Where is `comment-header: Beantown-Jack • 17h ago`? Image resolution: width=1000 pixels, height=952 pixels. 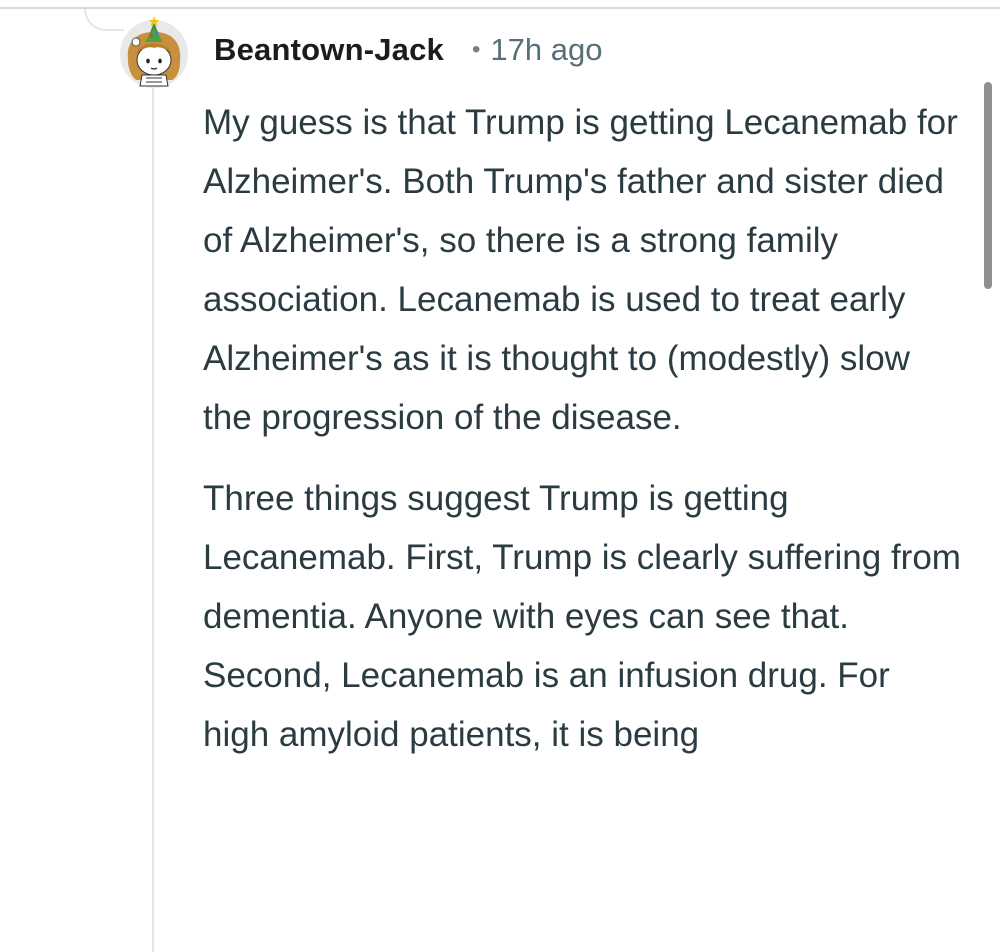
comment-header: Beantown-Jack • 17h ago is located at coordinates (408, 50).